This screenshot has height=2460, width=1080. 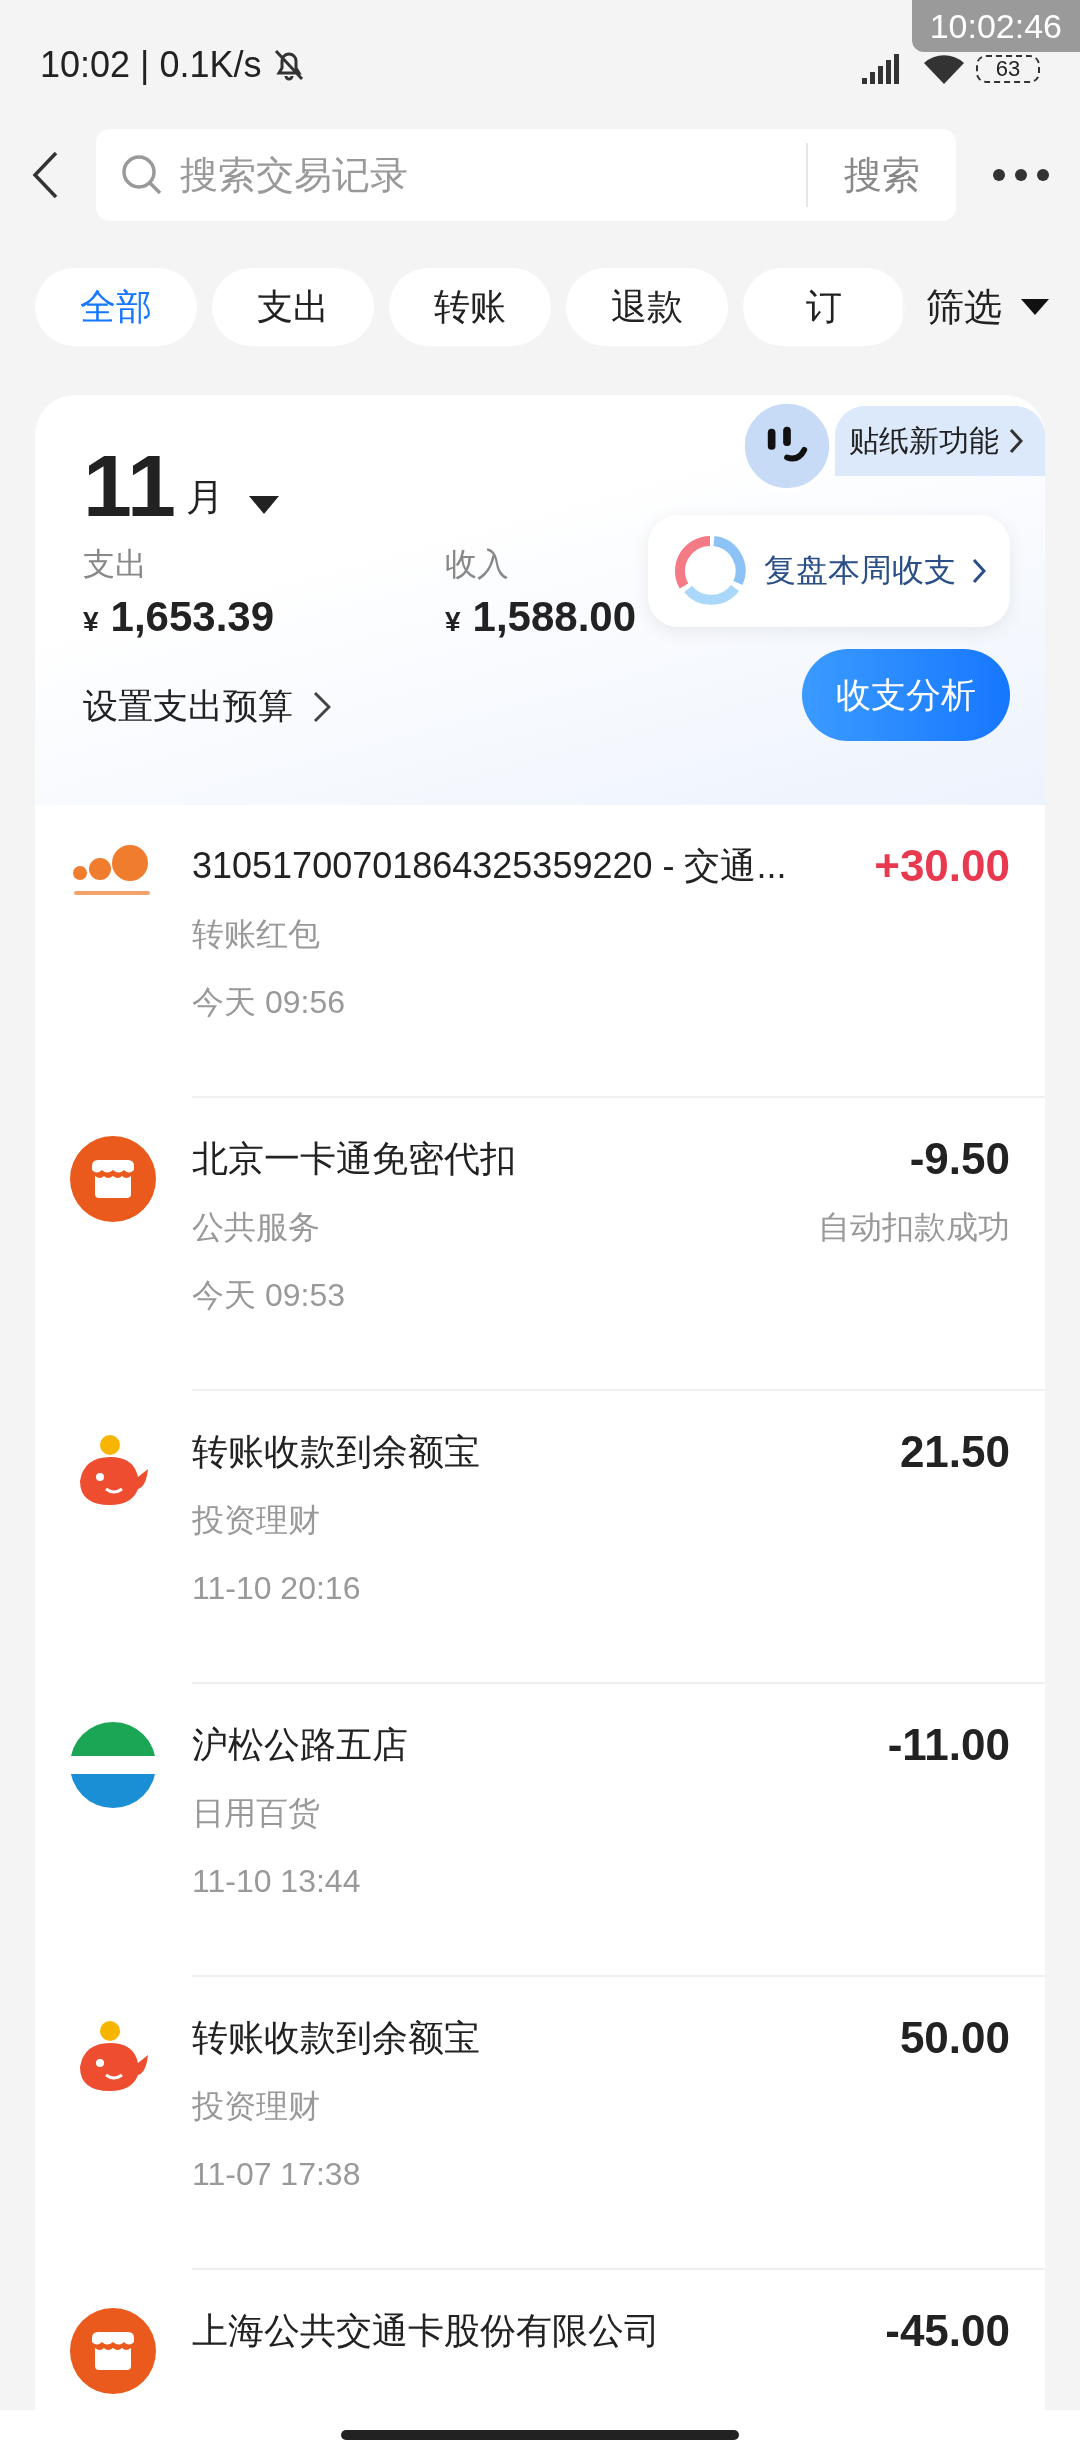 I want to click on status-time: 10:02, so click(x=85, y=65).